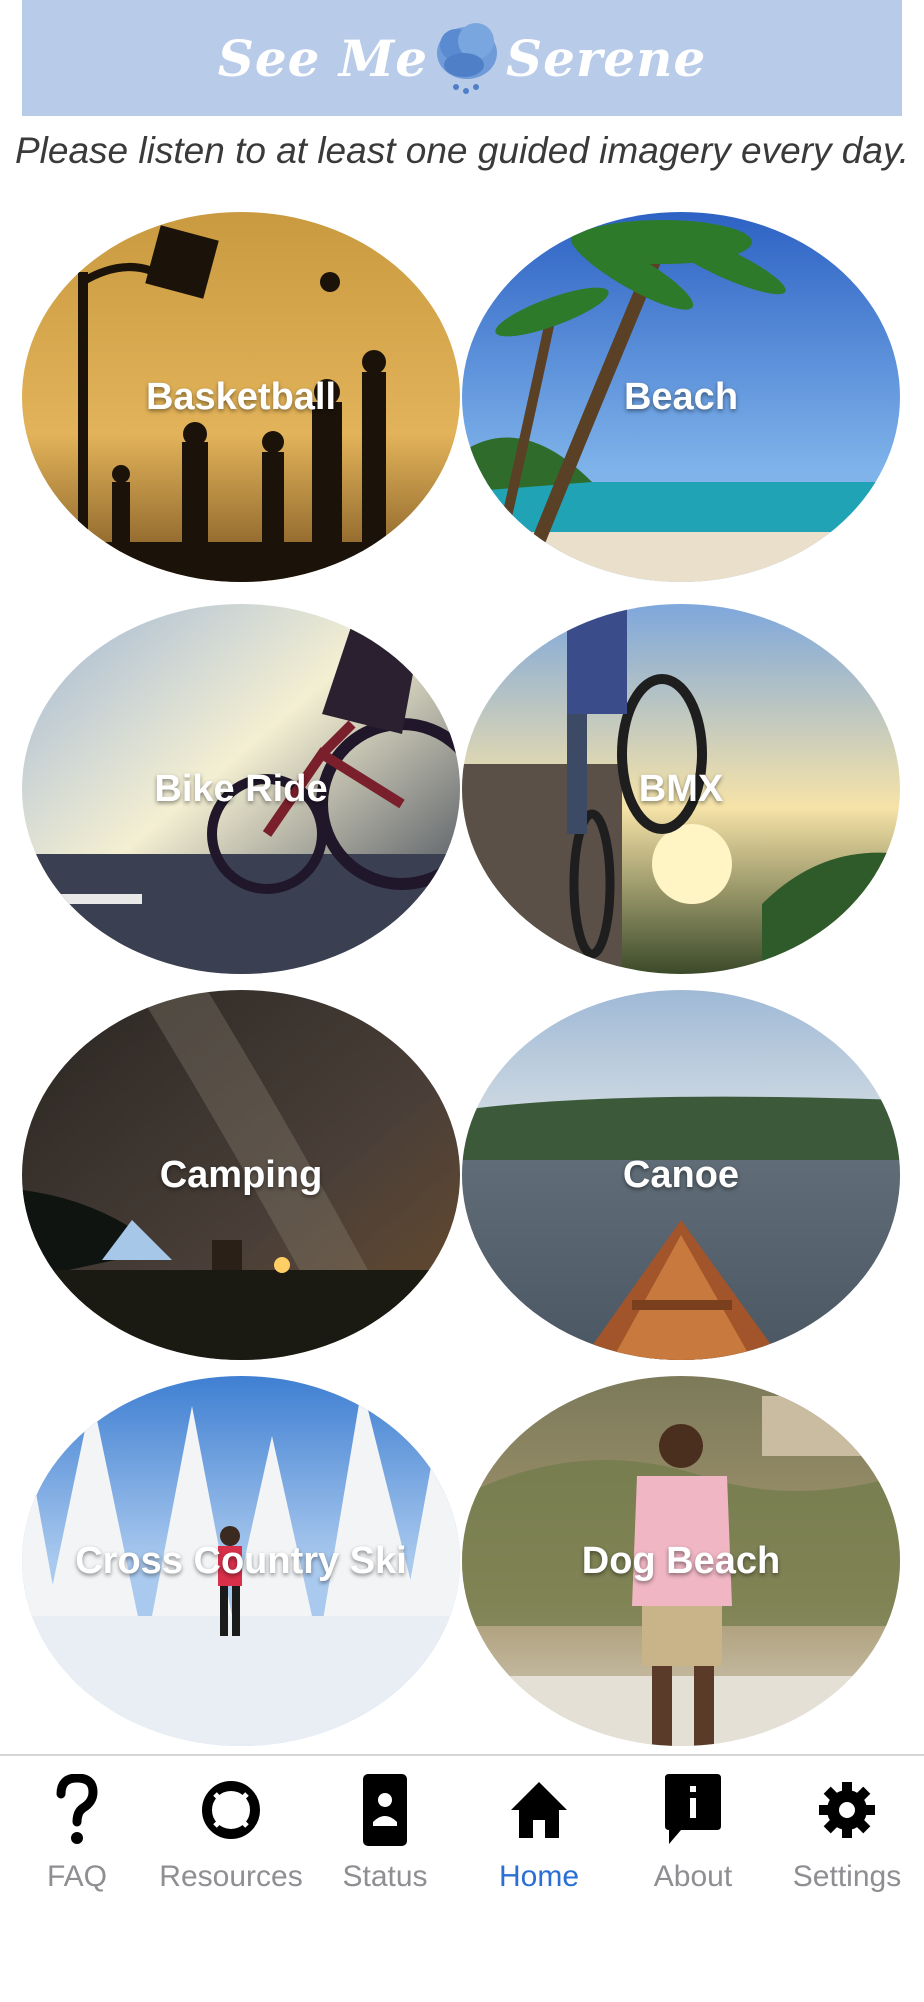  I want to click on logo-text-right: Serene, so click(606, 58).